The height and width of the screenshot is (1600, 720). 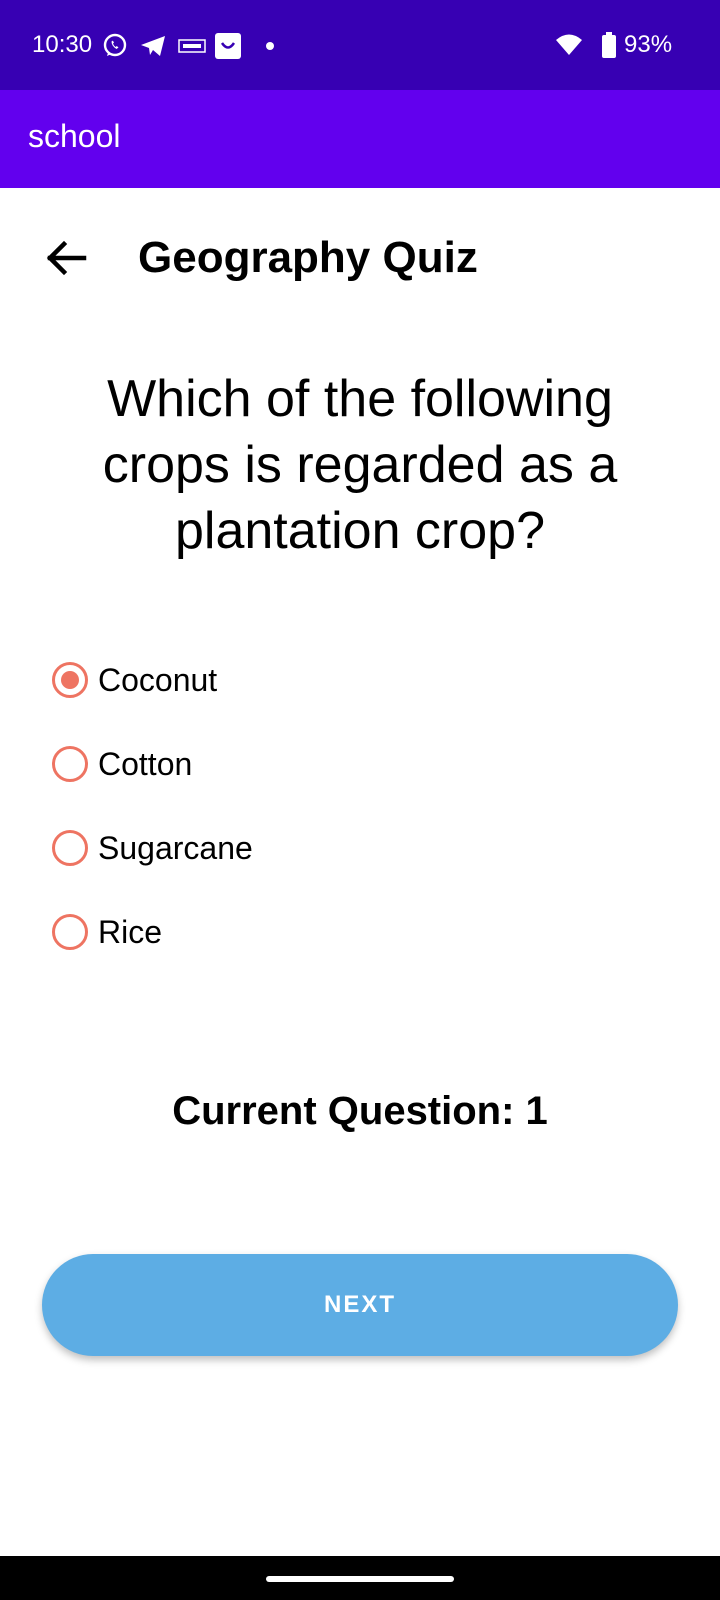 What do you see at coordinates (228, 46) in the screenshot?
I see `shopping-bag-icon` at bounding box center [228, 46].